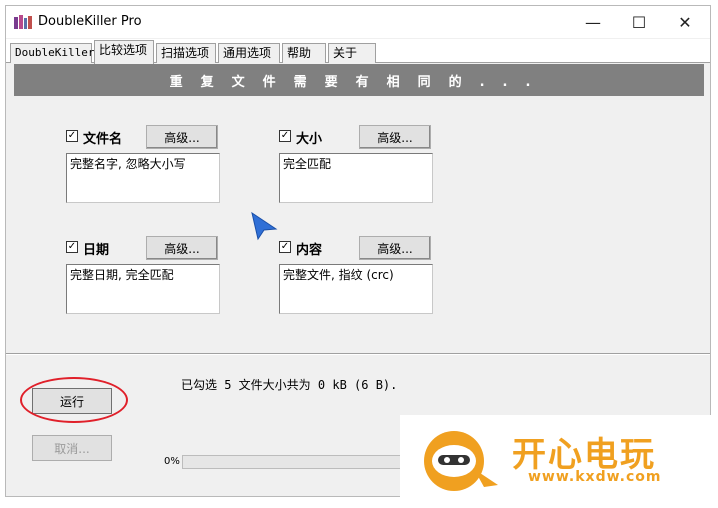 The width and height of the screenshot is (718, 508). I want to click on tab-bar: DoubleKiller 比较选项 扫描选项 通用选项 帮助 关于, so click(358, 51).